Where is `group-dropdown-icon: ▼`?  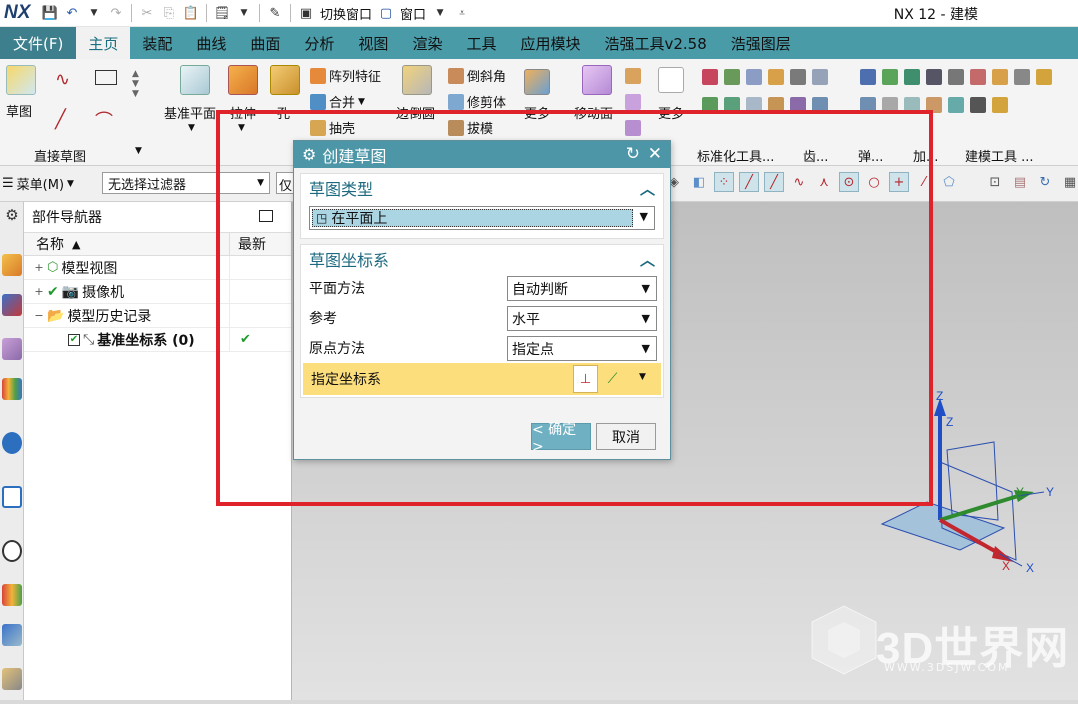 group-dropdown-icon: ▼ is located at coordinates (138, 151).